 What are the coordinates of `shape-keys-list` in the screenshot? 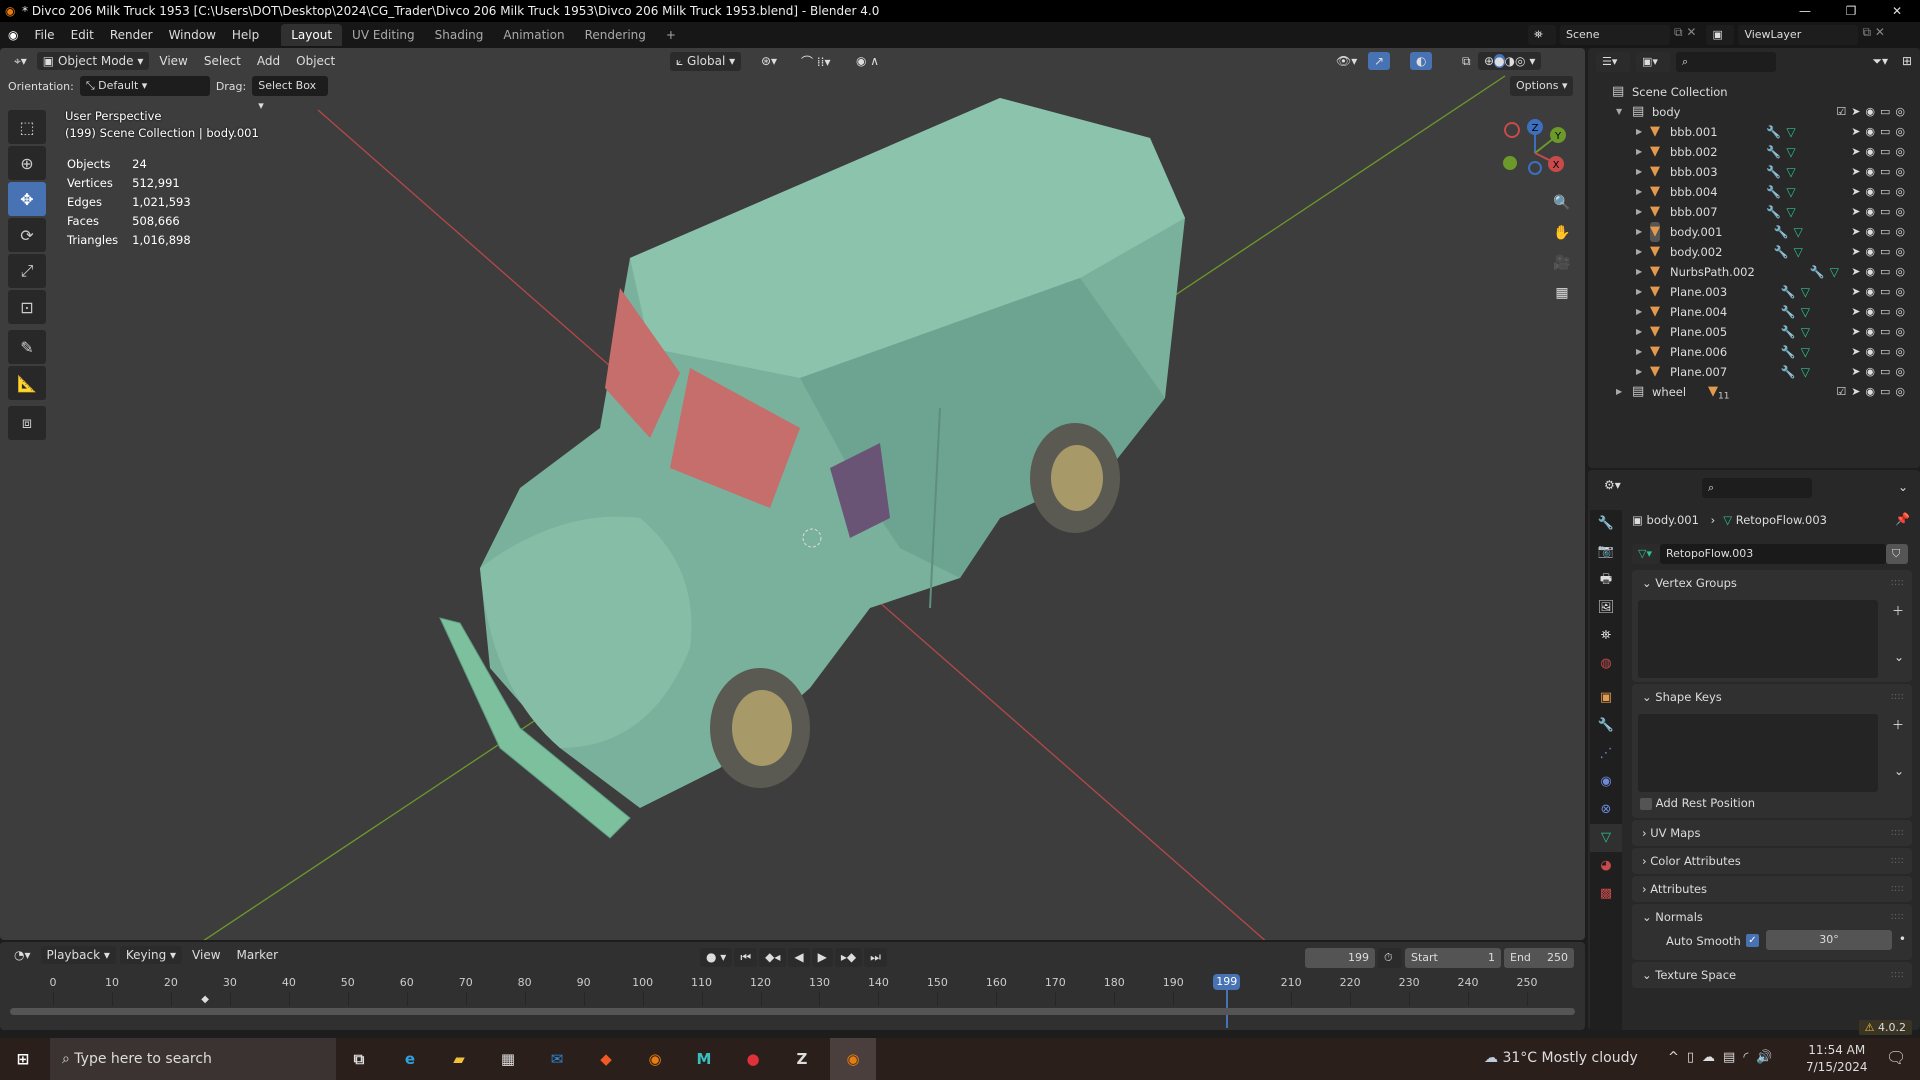 It's located at (1758, 753).